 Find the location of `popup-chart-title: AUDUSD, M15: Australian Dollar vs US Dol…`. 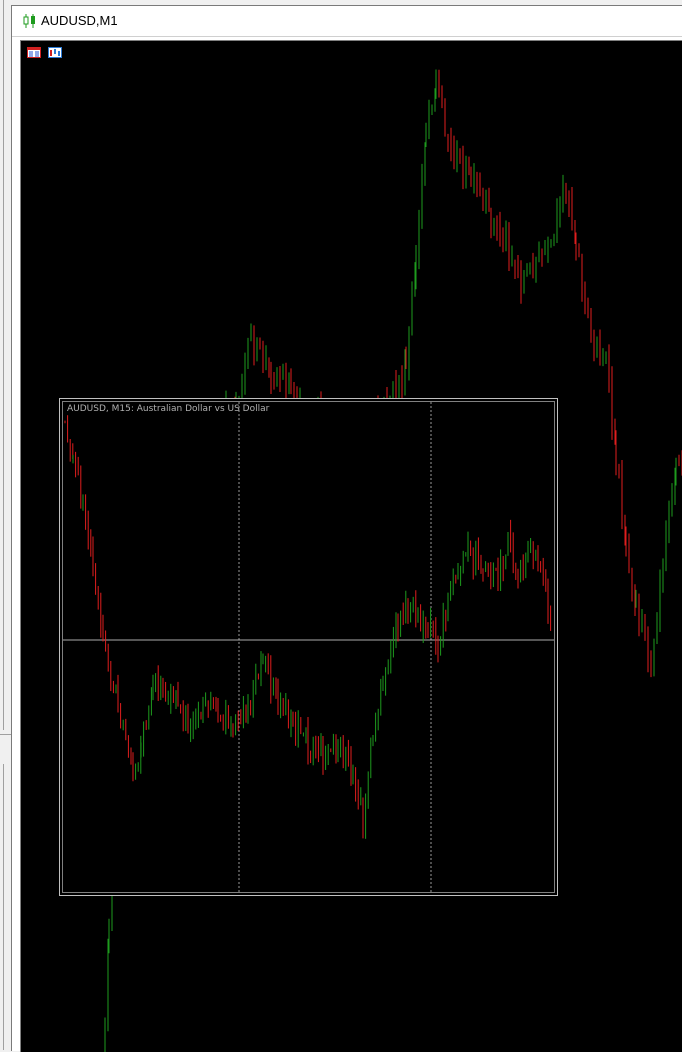

popup-chart-title: AUDUSD, M15: Australian Dollar vs US Dol… is located at coordinates (168, 409).